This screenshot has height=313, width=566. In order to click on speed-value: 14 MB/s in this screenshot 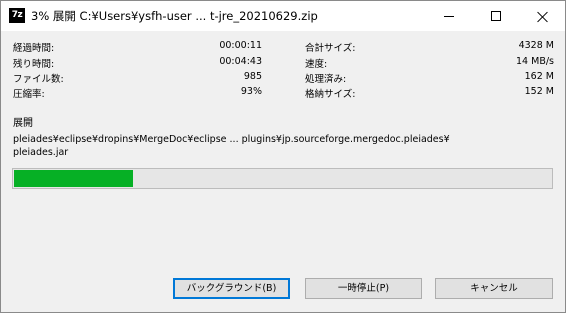, I will do `click(535, 61)`.